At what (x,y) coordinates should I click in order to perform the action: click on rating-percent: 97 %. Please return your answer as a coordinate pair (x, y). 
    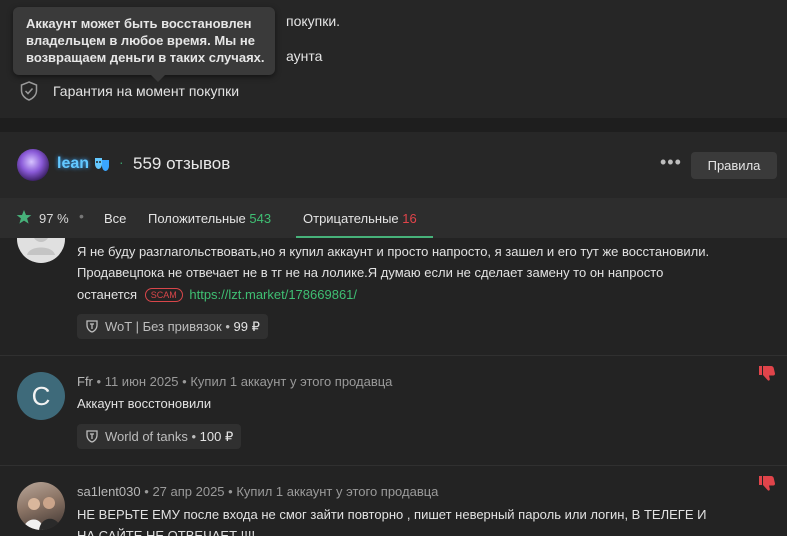
    Looking at the image, I should click on (54, 218).